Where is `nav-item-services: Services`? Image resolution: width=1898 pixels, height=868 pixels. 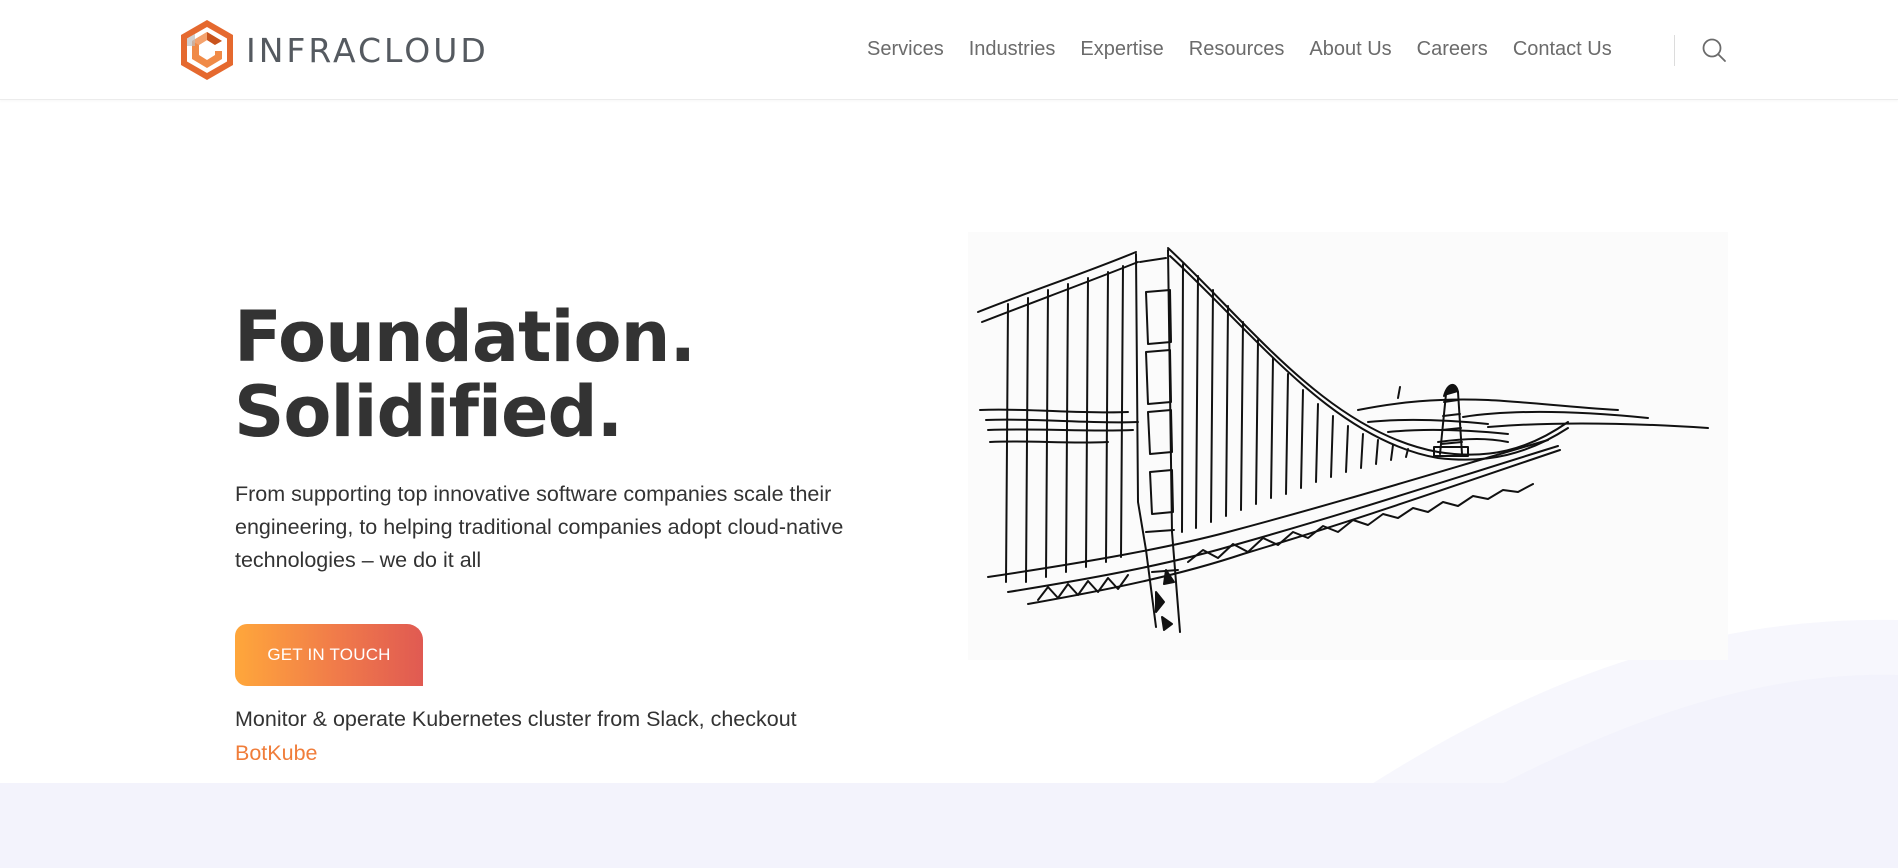
nav-item-services: Services is located at coordinates (905, 49).